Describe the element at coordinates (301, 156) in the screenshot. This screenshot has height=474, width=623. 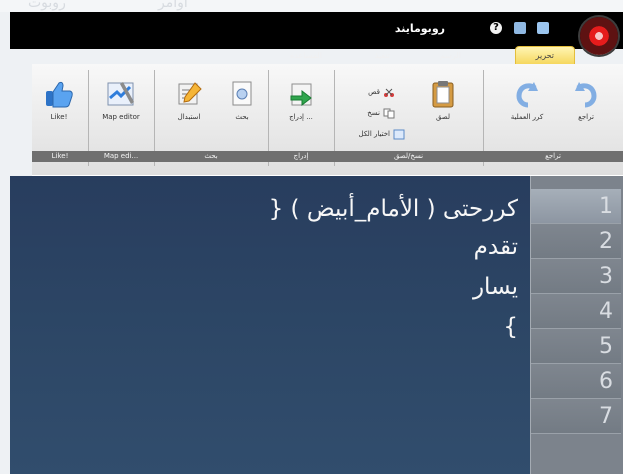
I see `insert-group-label: إدراج` at that location.